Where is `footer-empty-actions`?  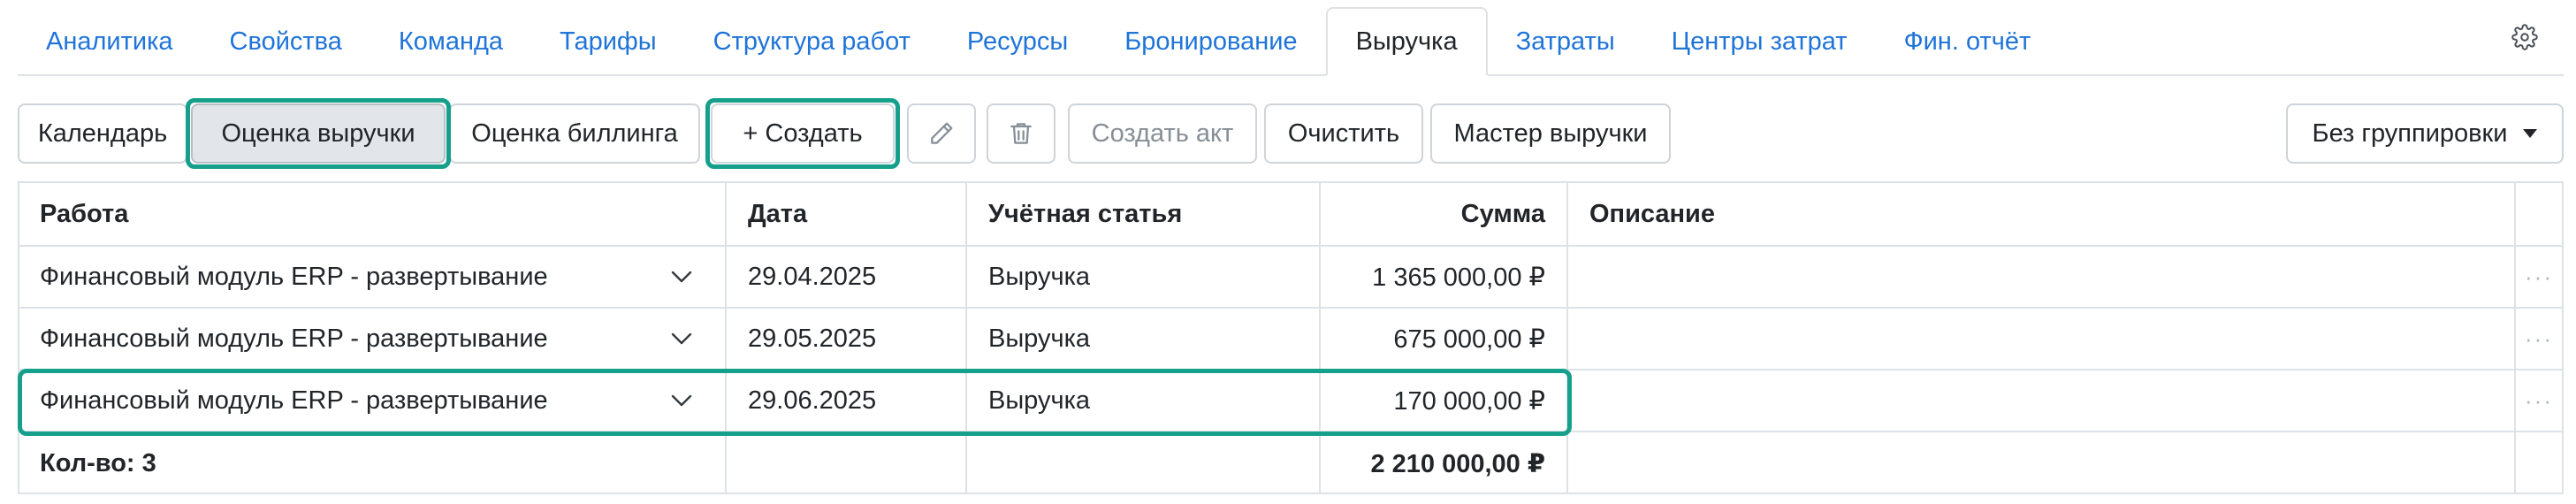
footer-empty-actions is located at coordinates (2539, 463).